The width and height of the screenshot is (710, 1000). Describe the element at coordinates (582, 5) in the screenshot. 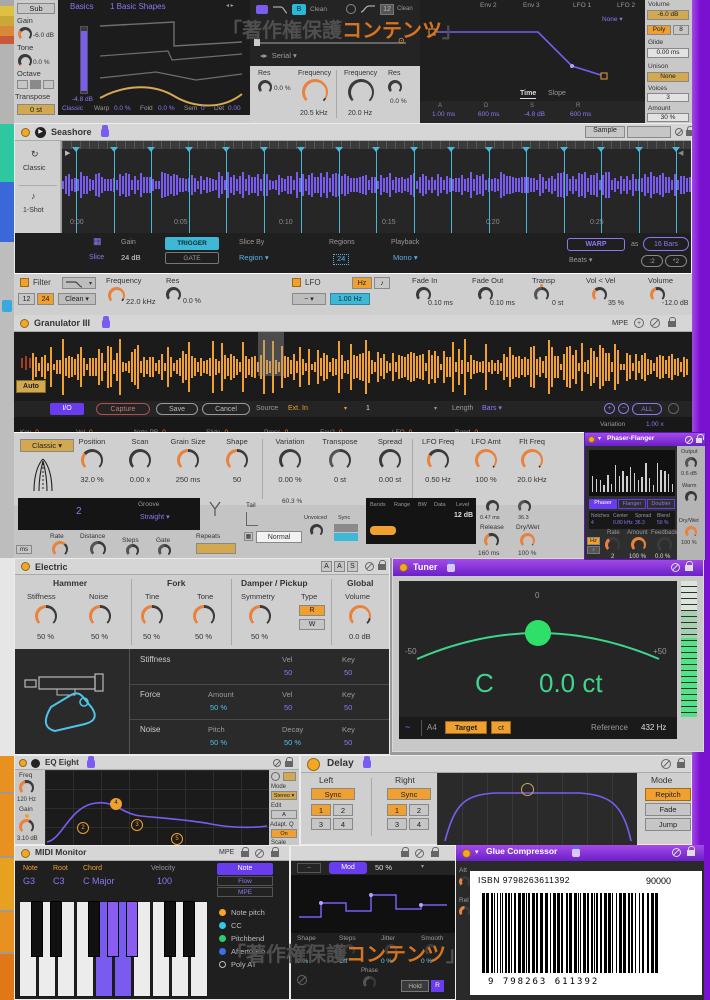

I see `env-tab-lfo1: LFO 1` at that location.